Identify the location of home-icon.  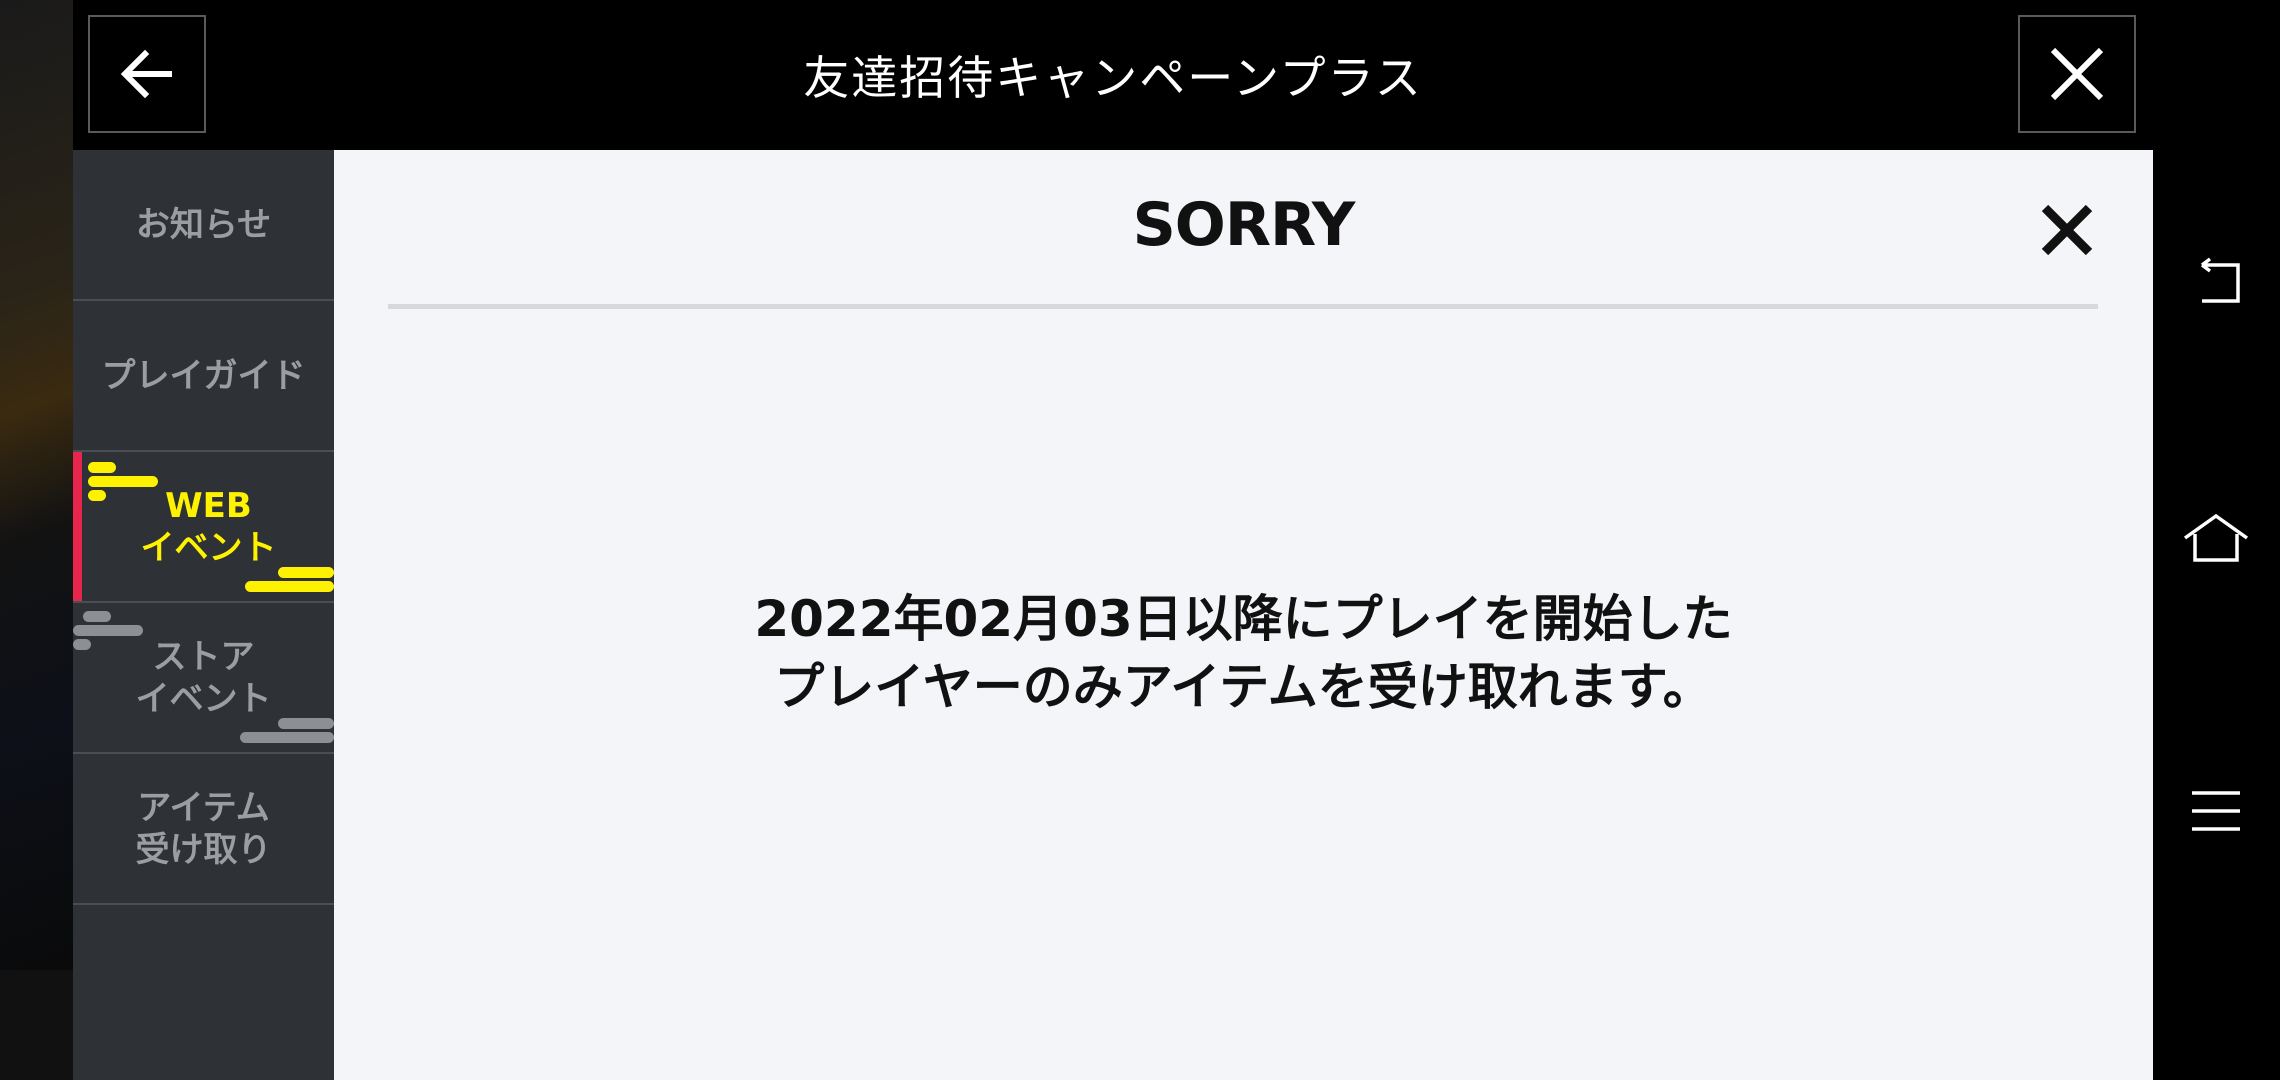
(2216, 537).